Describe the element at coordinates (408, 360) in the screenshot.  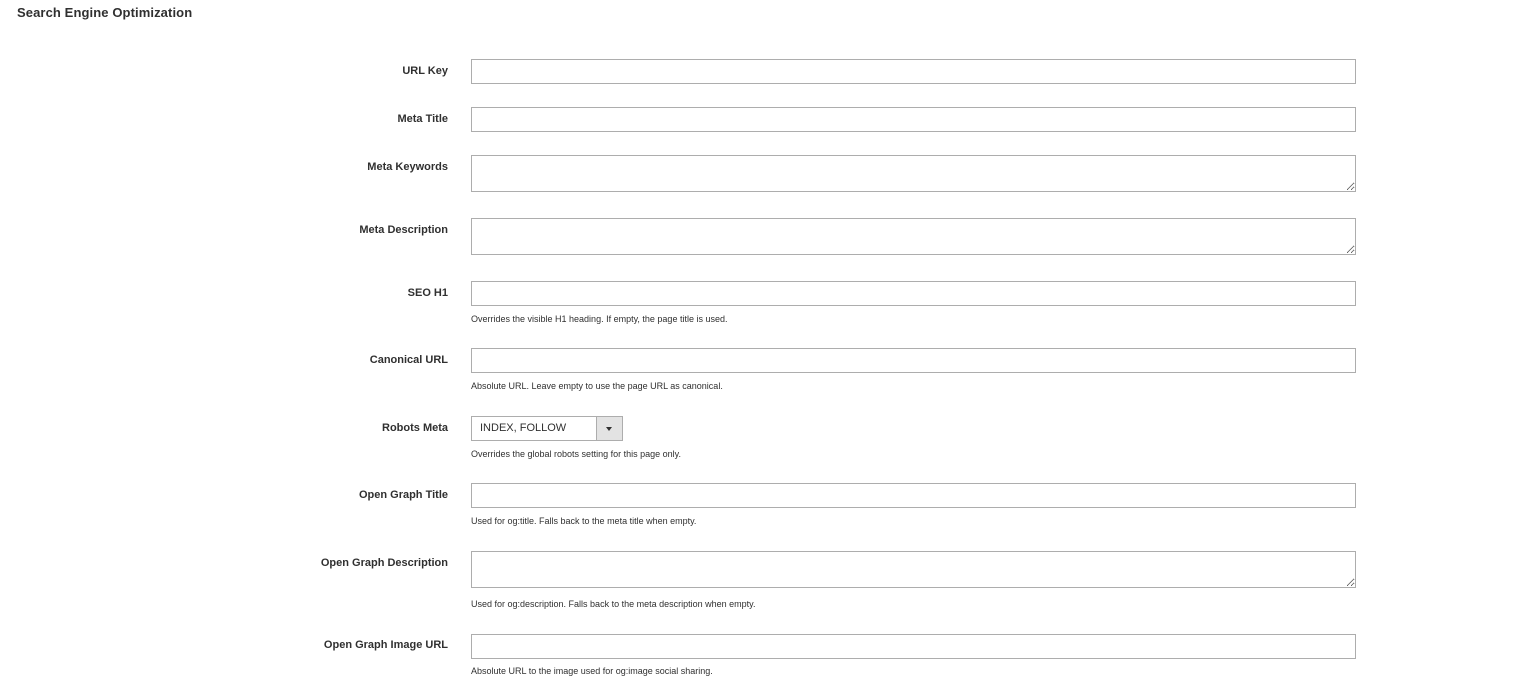
I see `canonical-url-label: Canonical URL` at that location.